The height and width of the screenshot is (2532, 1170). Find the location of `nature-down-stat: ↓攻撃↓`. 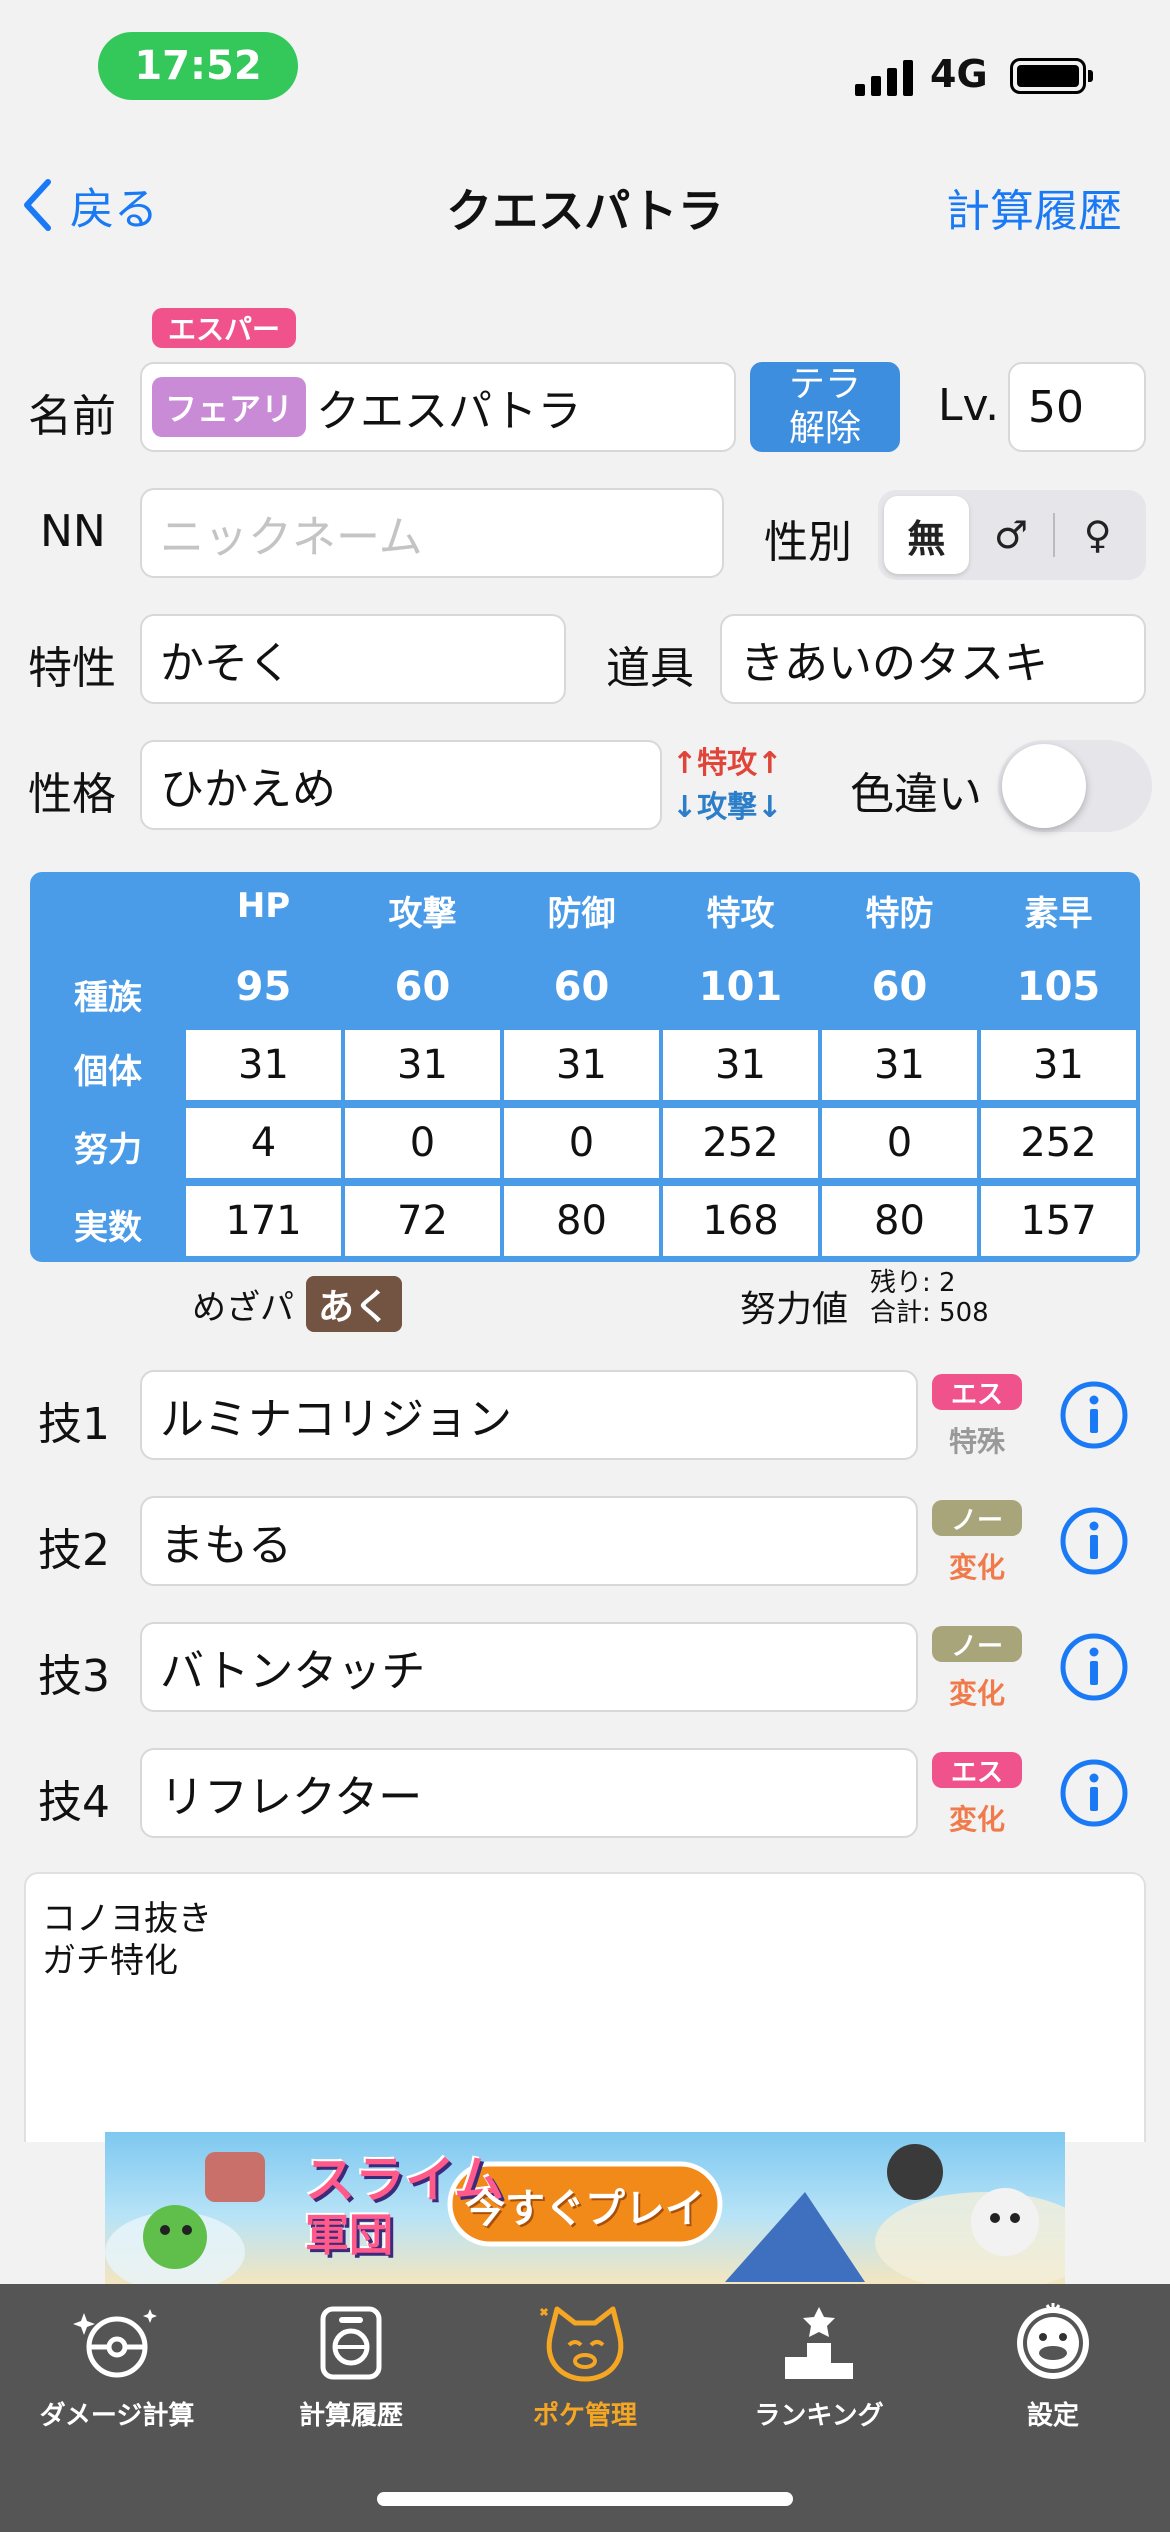

nature-down-stat: ↓攻撃↓ is located at coordinates (727, 807).